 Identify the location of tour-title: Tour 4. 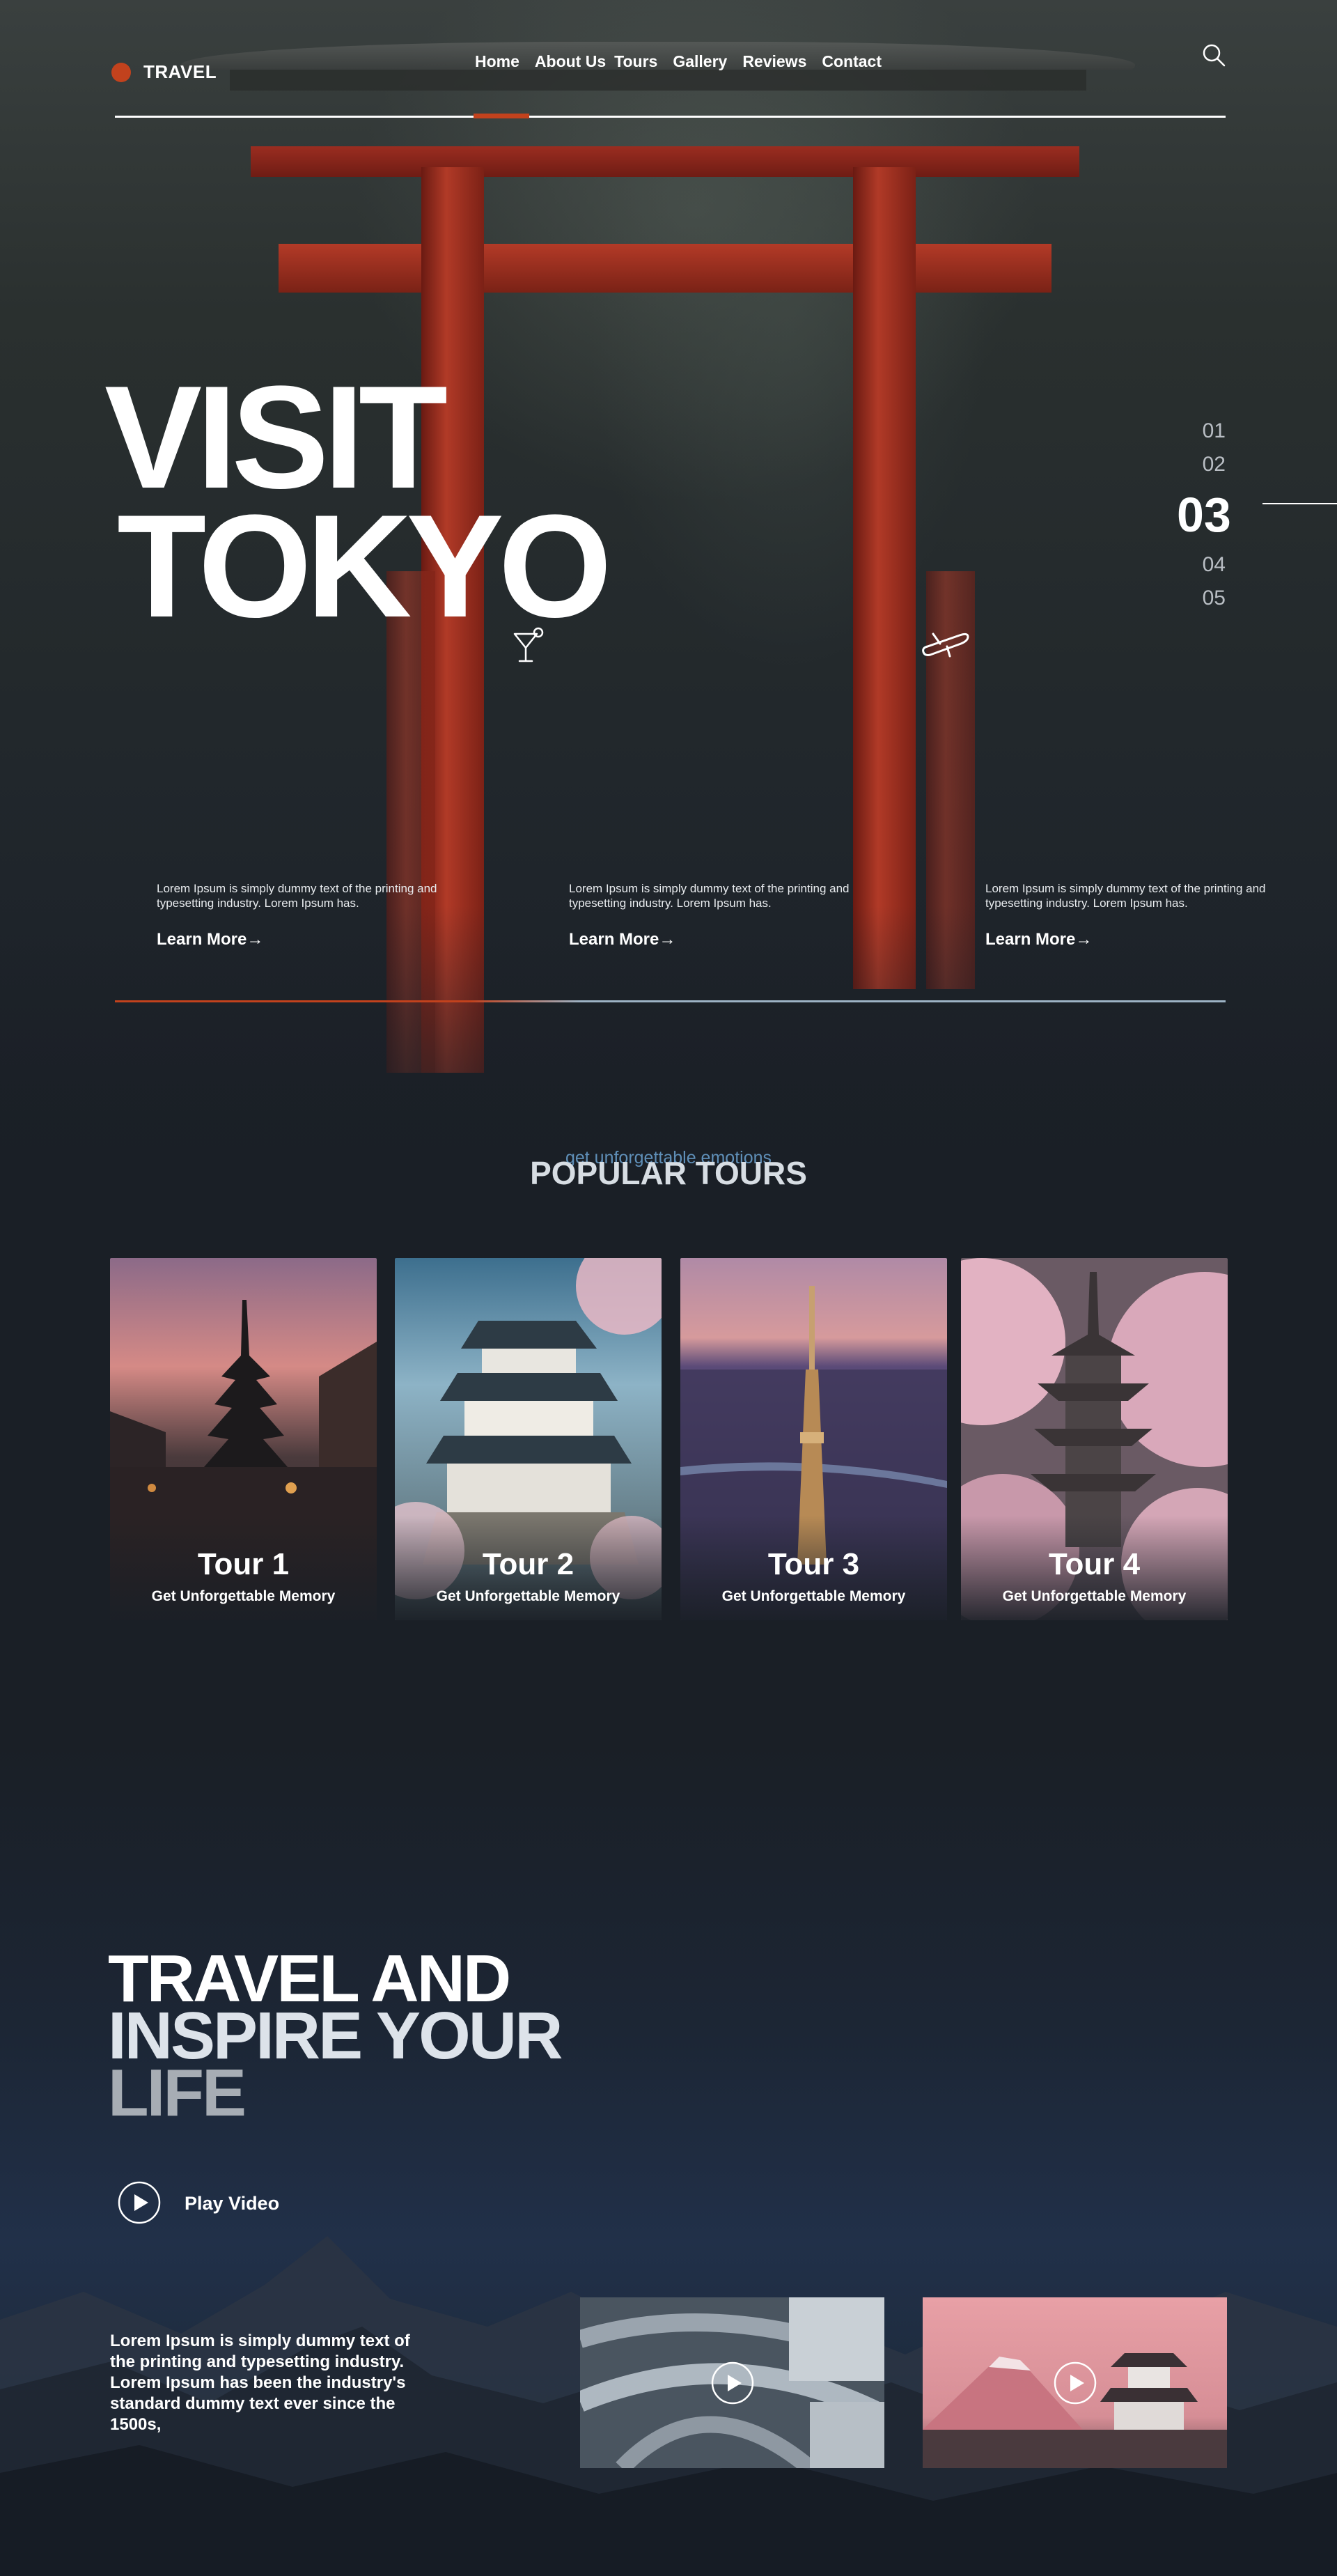
(1094, 1564).